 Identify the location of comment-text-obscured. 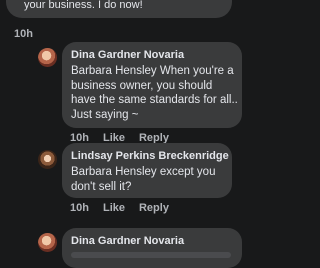
(151, 255).